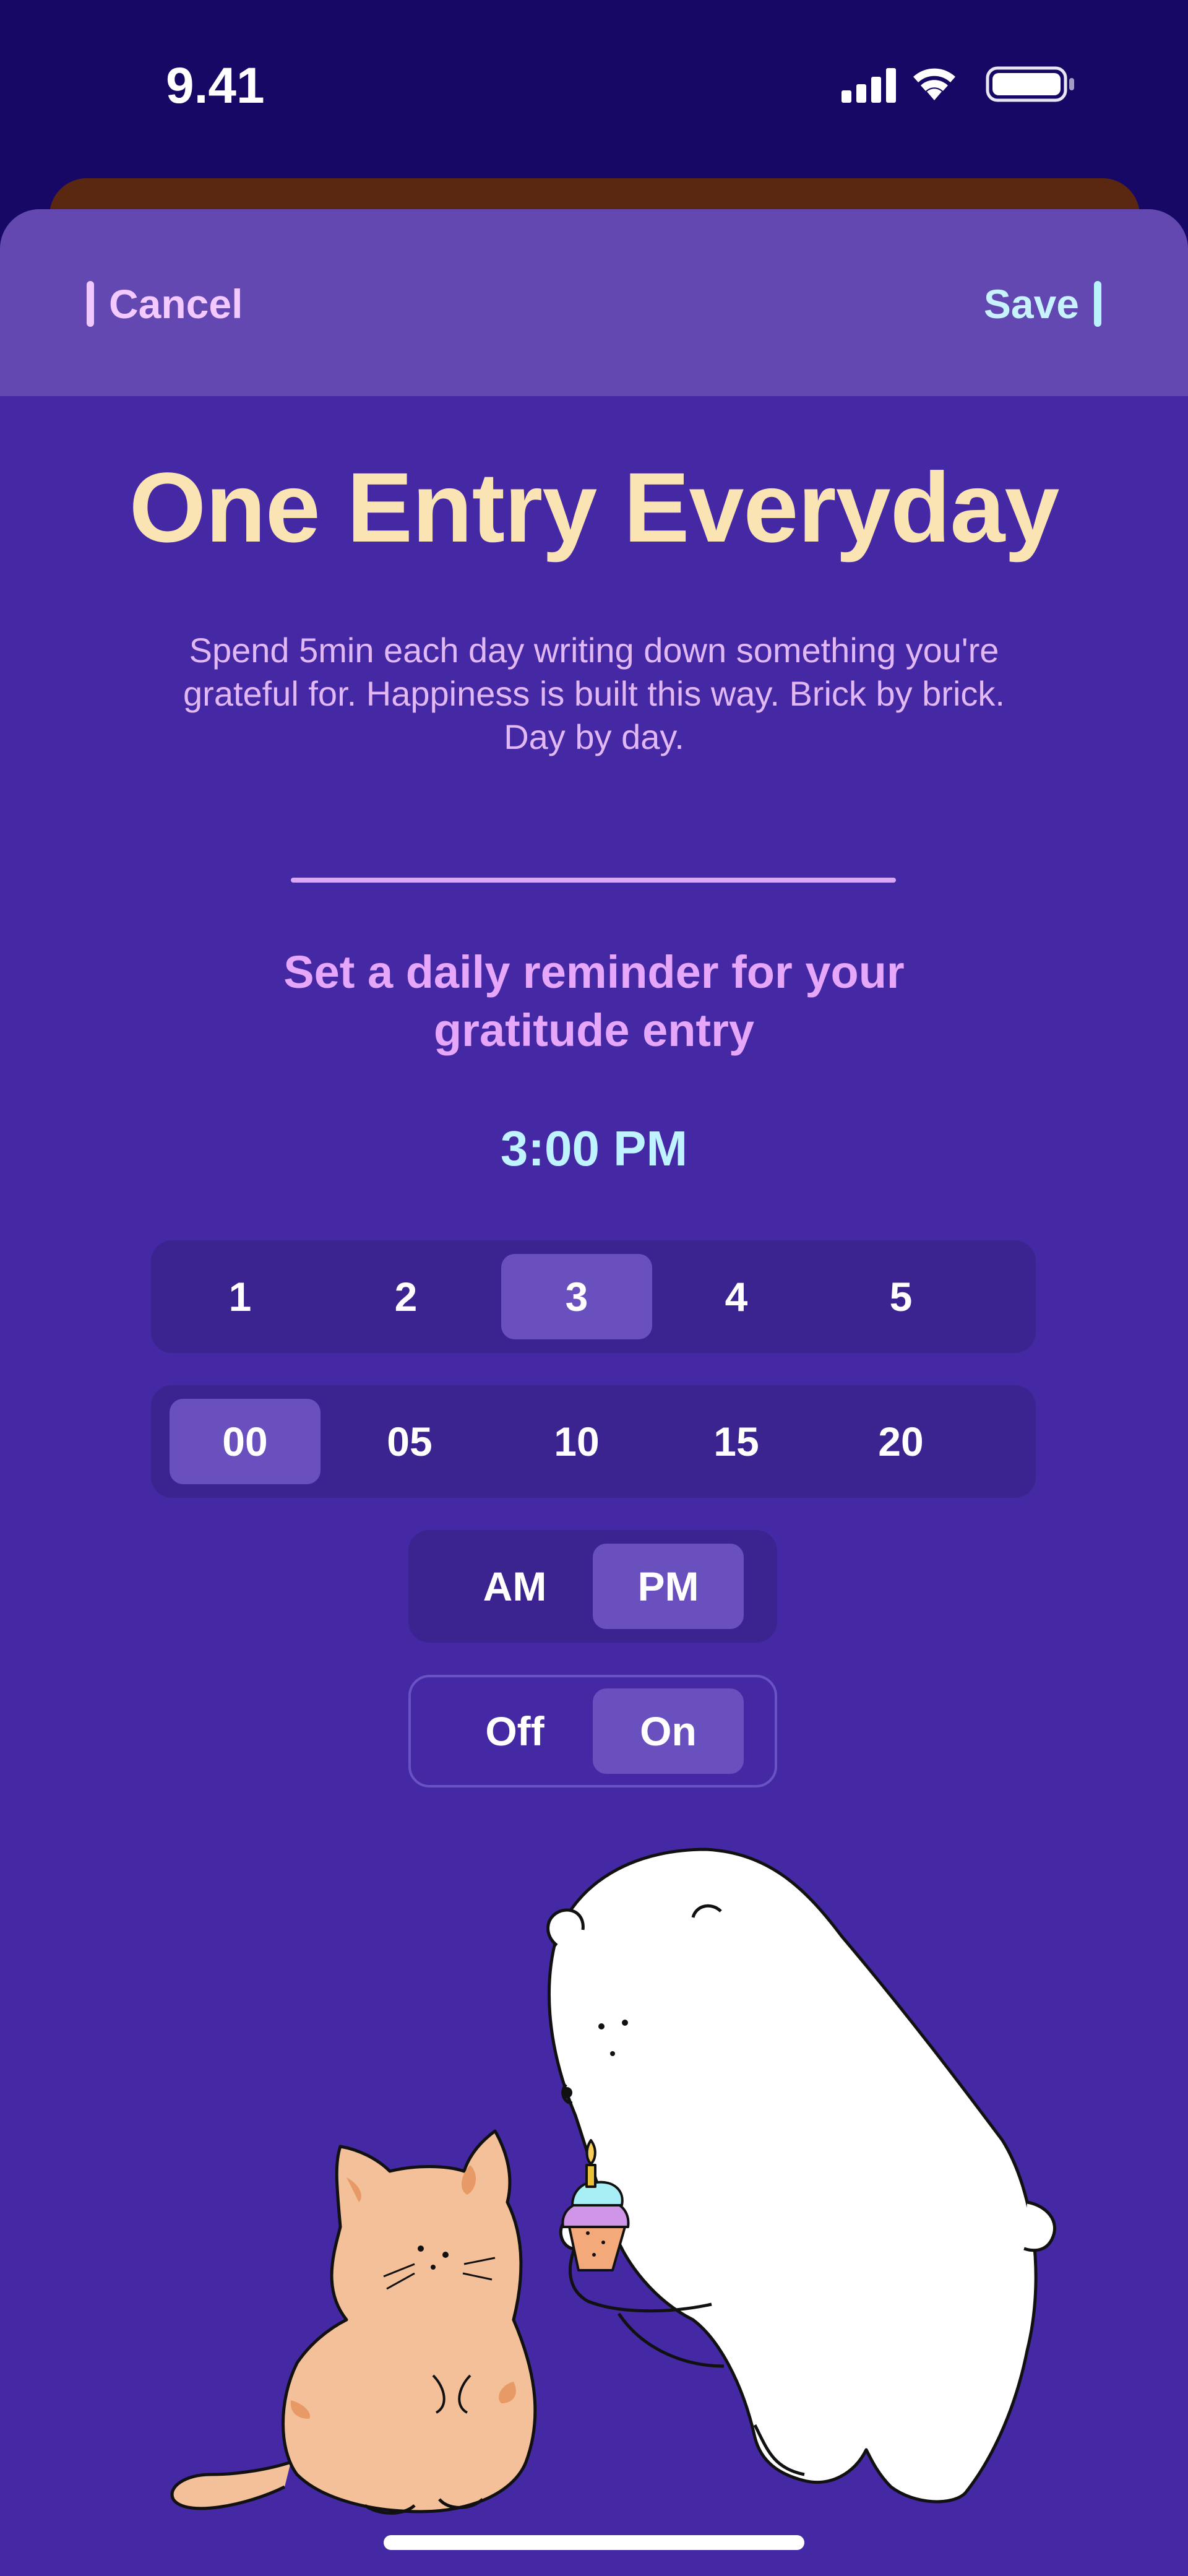 The height and width of the screenshot is (2576, 1188). What do you see at coordinates (594, 507) in the screenshot?
I see `page-title: One Entry Everyday` at bounding box center [594, 507].